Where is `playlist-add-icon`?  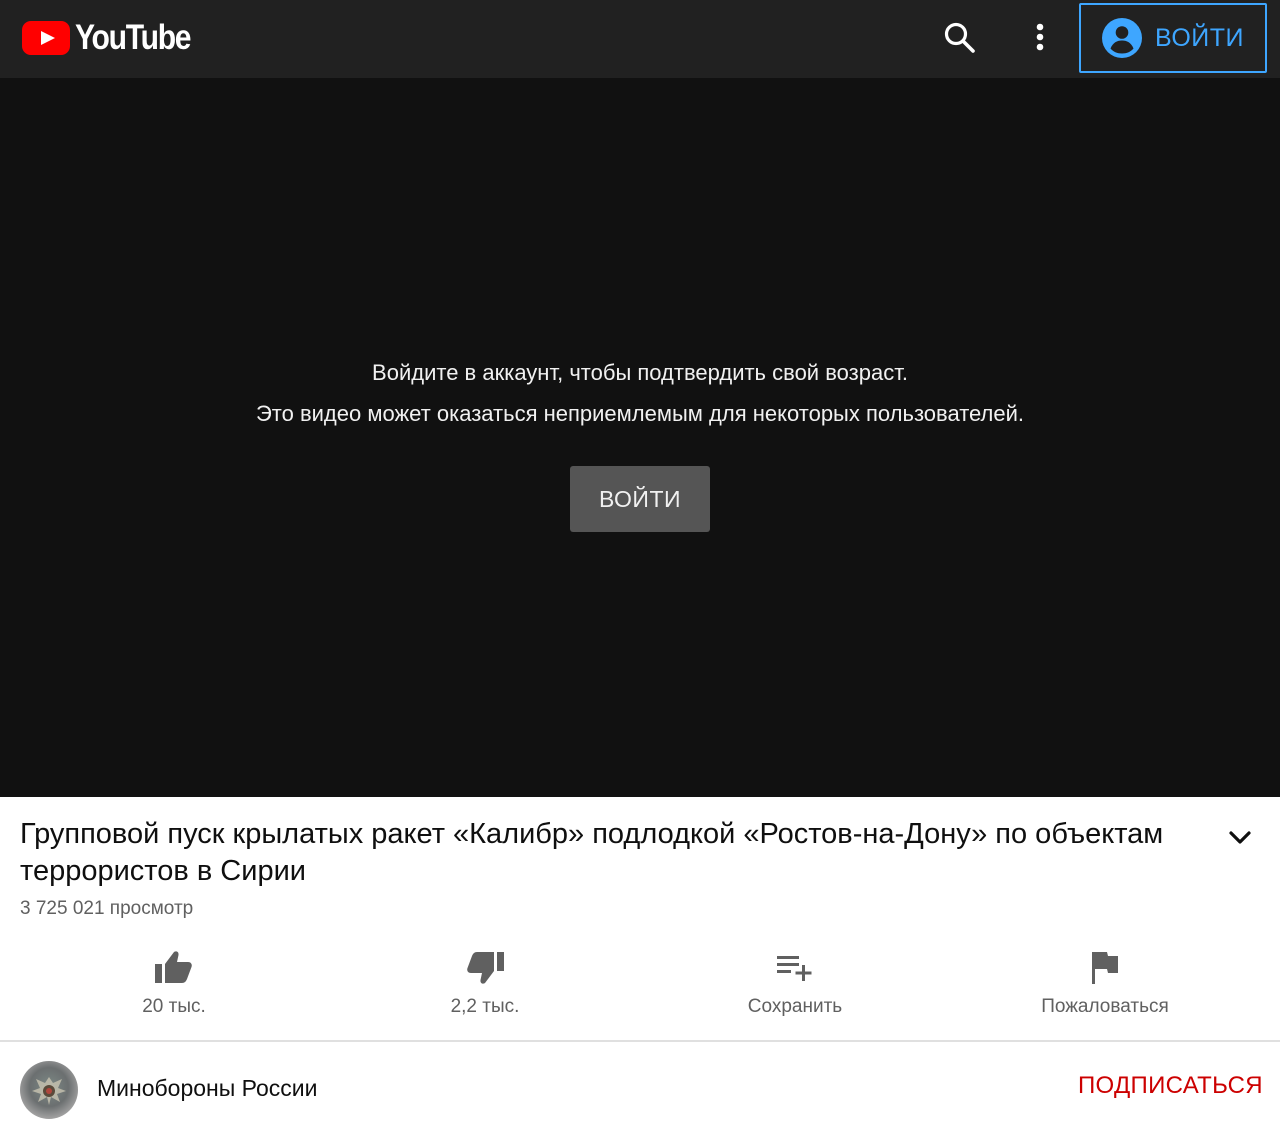 playlist-add-icon is located at coordinates (794, 968).